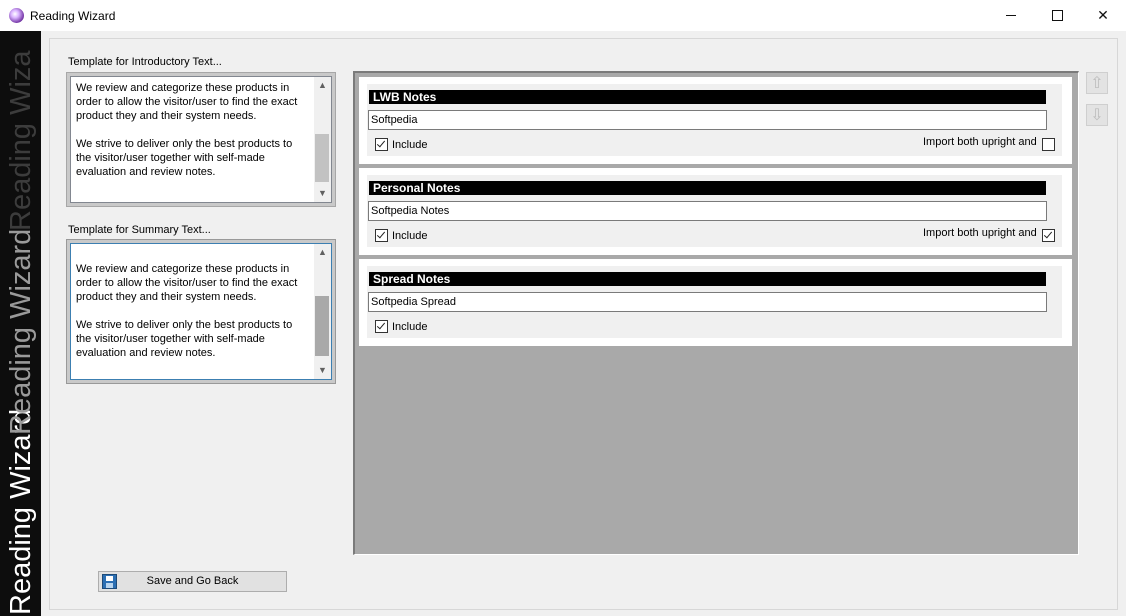  Describe the element at coordinates (707, 97) in the screenshot. I see `section-title: LWB Notes` at that location.